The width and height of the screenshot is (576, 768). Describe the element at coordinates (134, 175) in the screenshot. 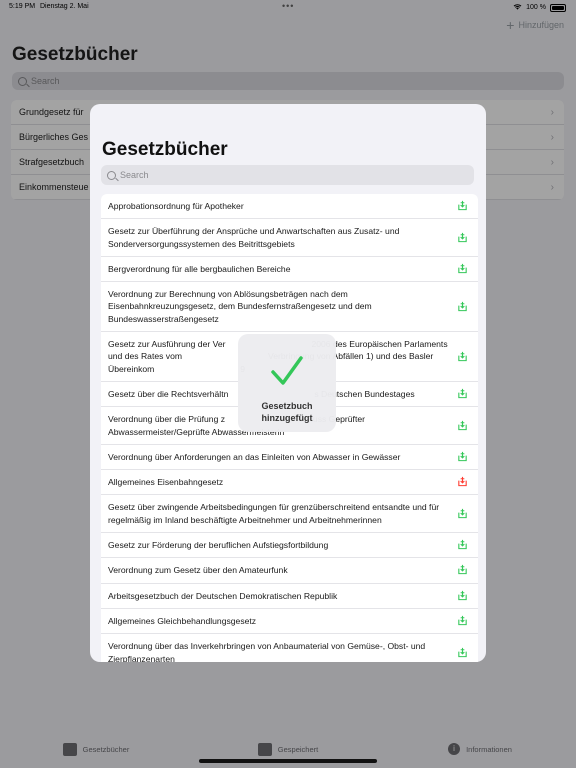

I see `search-placeholder: Search` at that location.